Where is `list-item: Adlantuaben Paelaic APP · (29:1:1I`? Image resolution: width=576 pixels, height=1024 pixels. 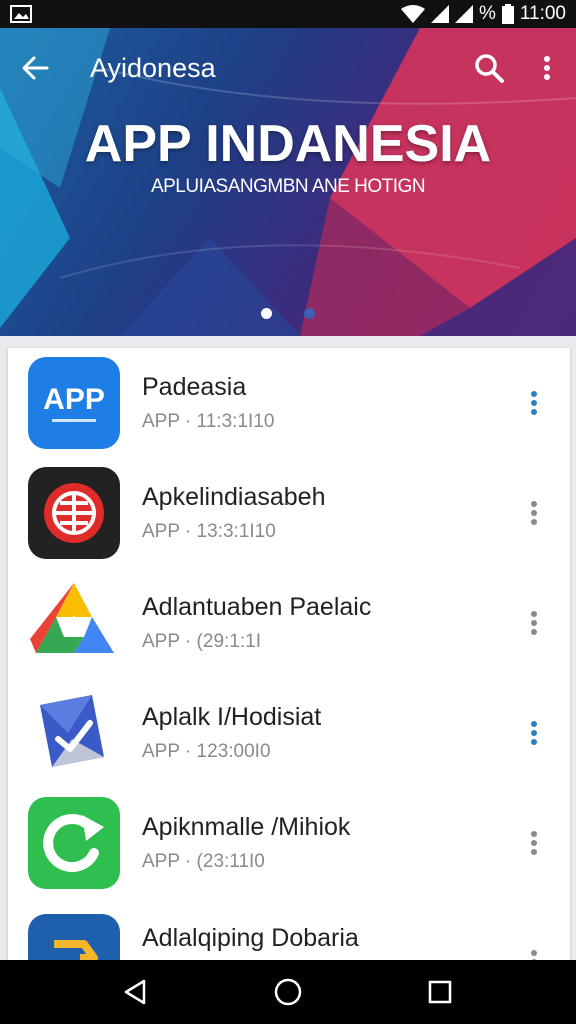
list-item: Adlantuaben Paelaic APP · (29:1:1I is located at coordinates (289, 623).